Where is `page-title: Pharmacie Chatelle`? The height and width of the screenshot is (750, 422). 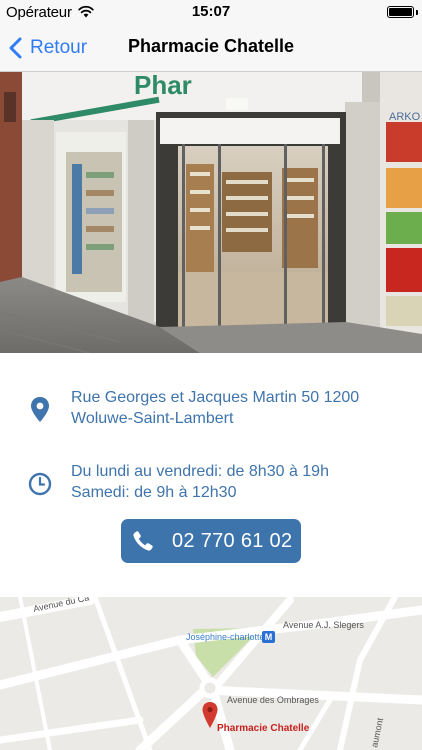
page-title: Pharmacie Chatelle is located at coordinates (211, 46).